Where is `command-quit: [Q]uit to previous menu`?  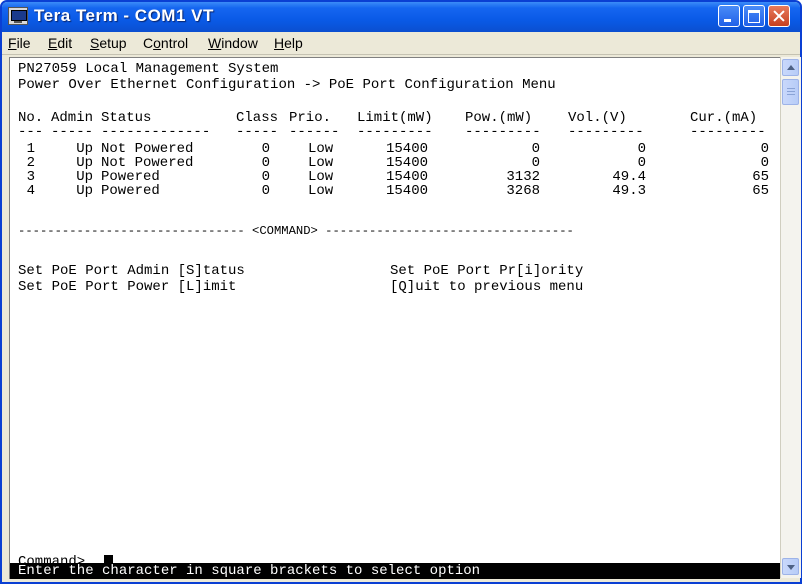
command-quit: [Q]uit to previous menu is located at coordinates (487, 287).